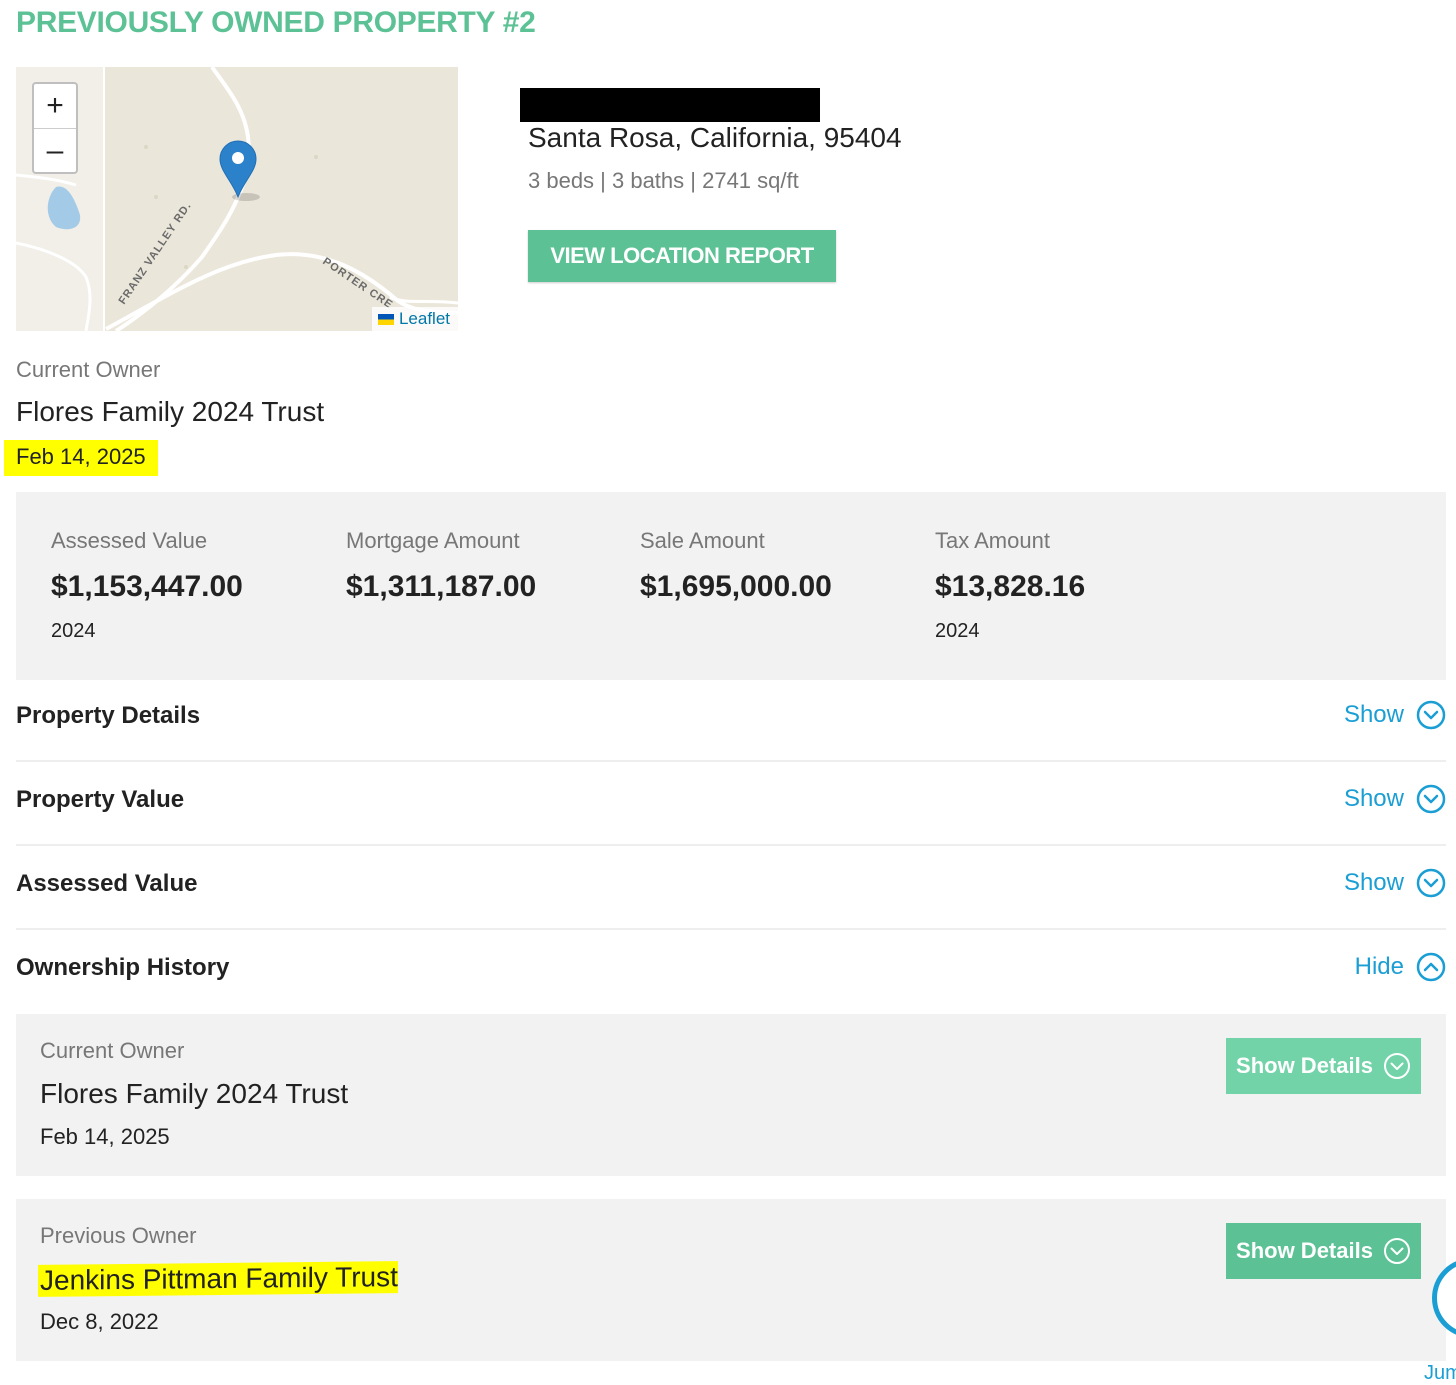 This screenshot has height=1385, width=1456. I want to click on jump-label: Jum, so click(1440, 1373).